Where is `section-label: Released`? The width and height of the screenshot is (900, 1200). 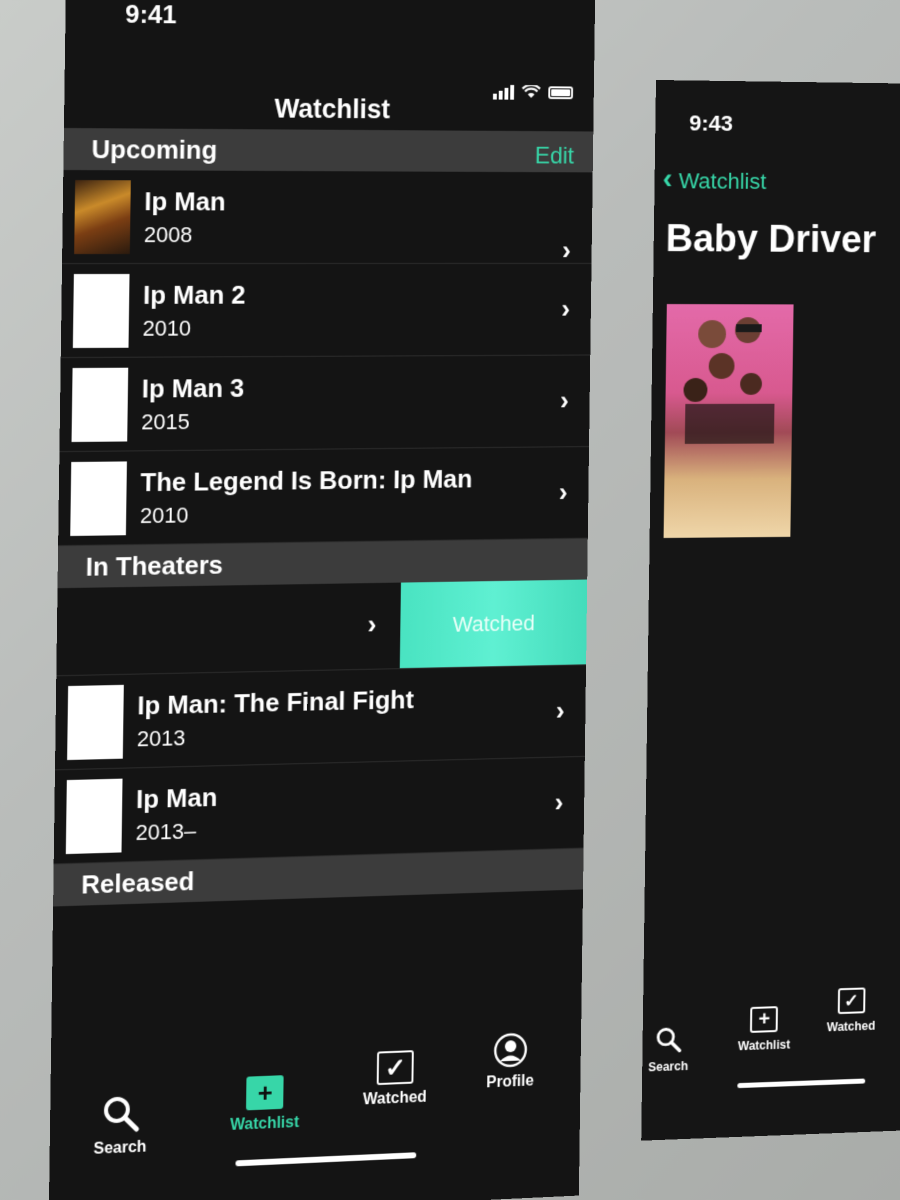 section-label: Released is located at coordinates (138, 883).